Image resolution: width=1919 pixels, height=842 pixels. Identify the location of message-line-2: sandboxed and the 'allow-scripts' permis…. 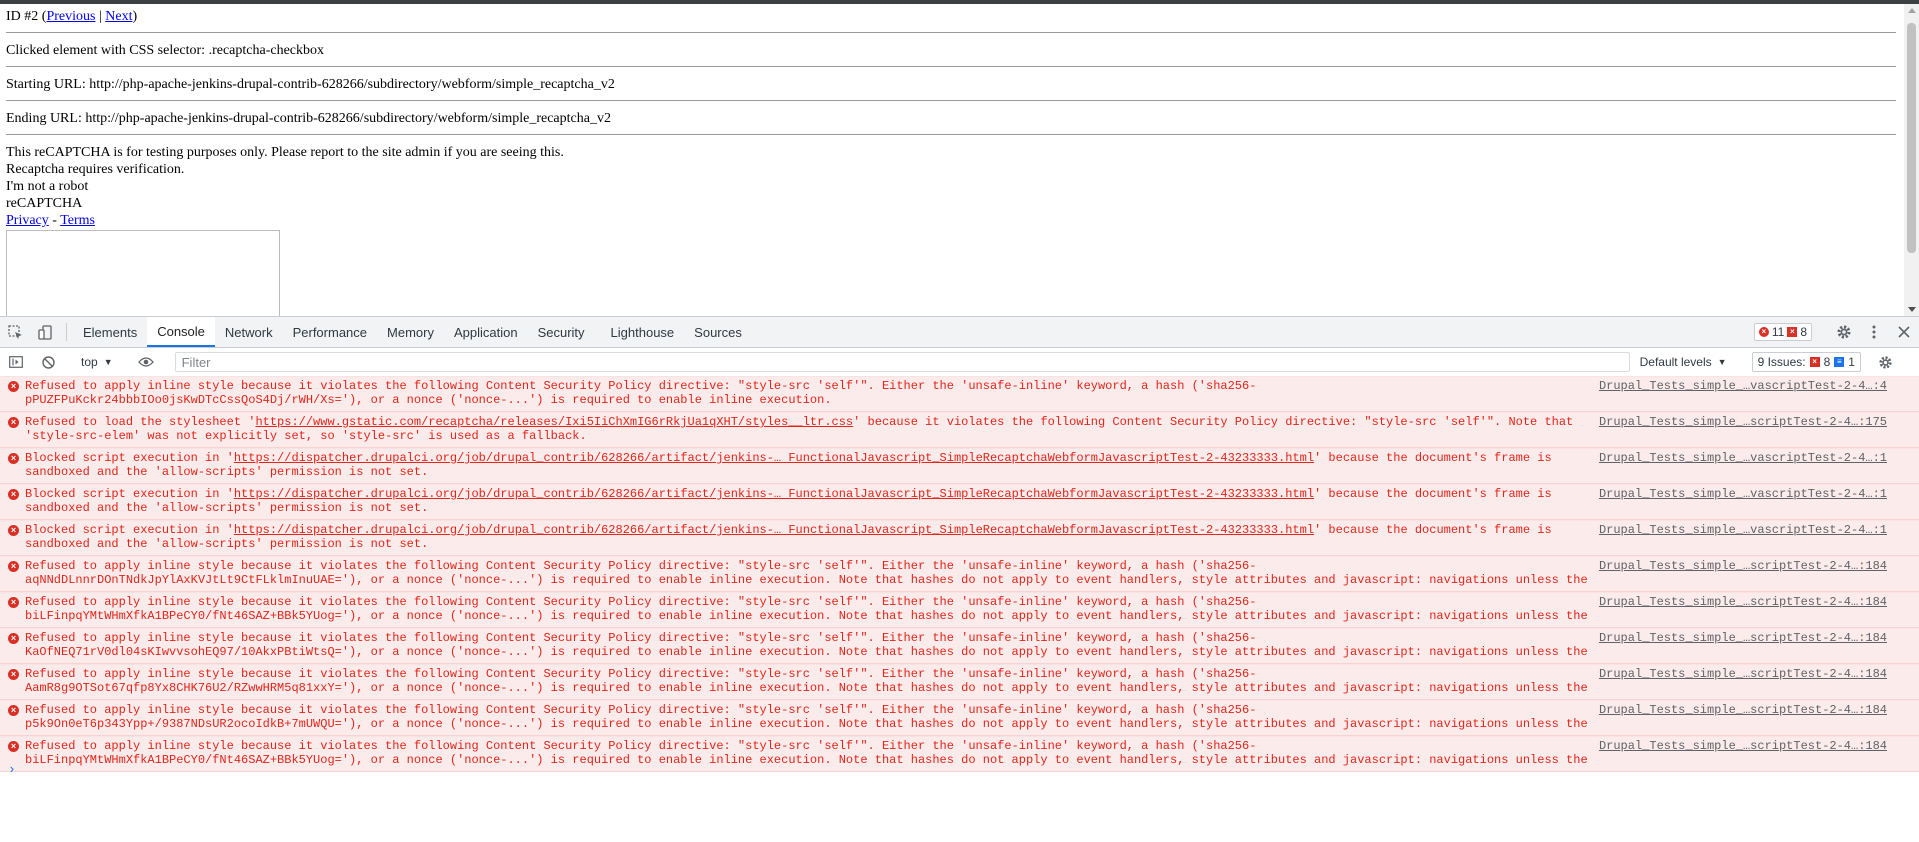
(227, 508).